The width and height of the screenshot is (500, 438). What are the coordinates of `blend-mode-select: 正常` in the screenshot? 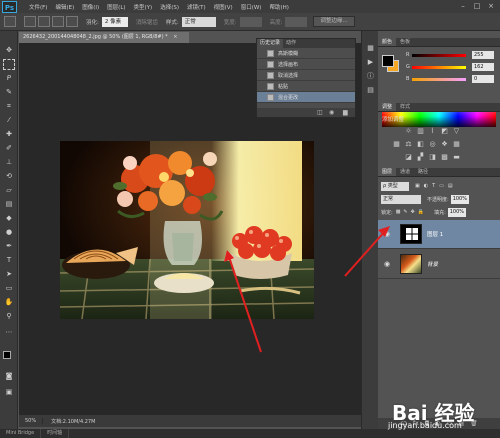 It's located at (401, 199).